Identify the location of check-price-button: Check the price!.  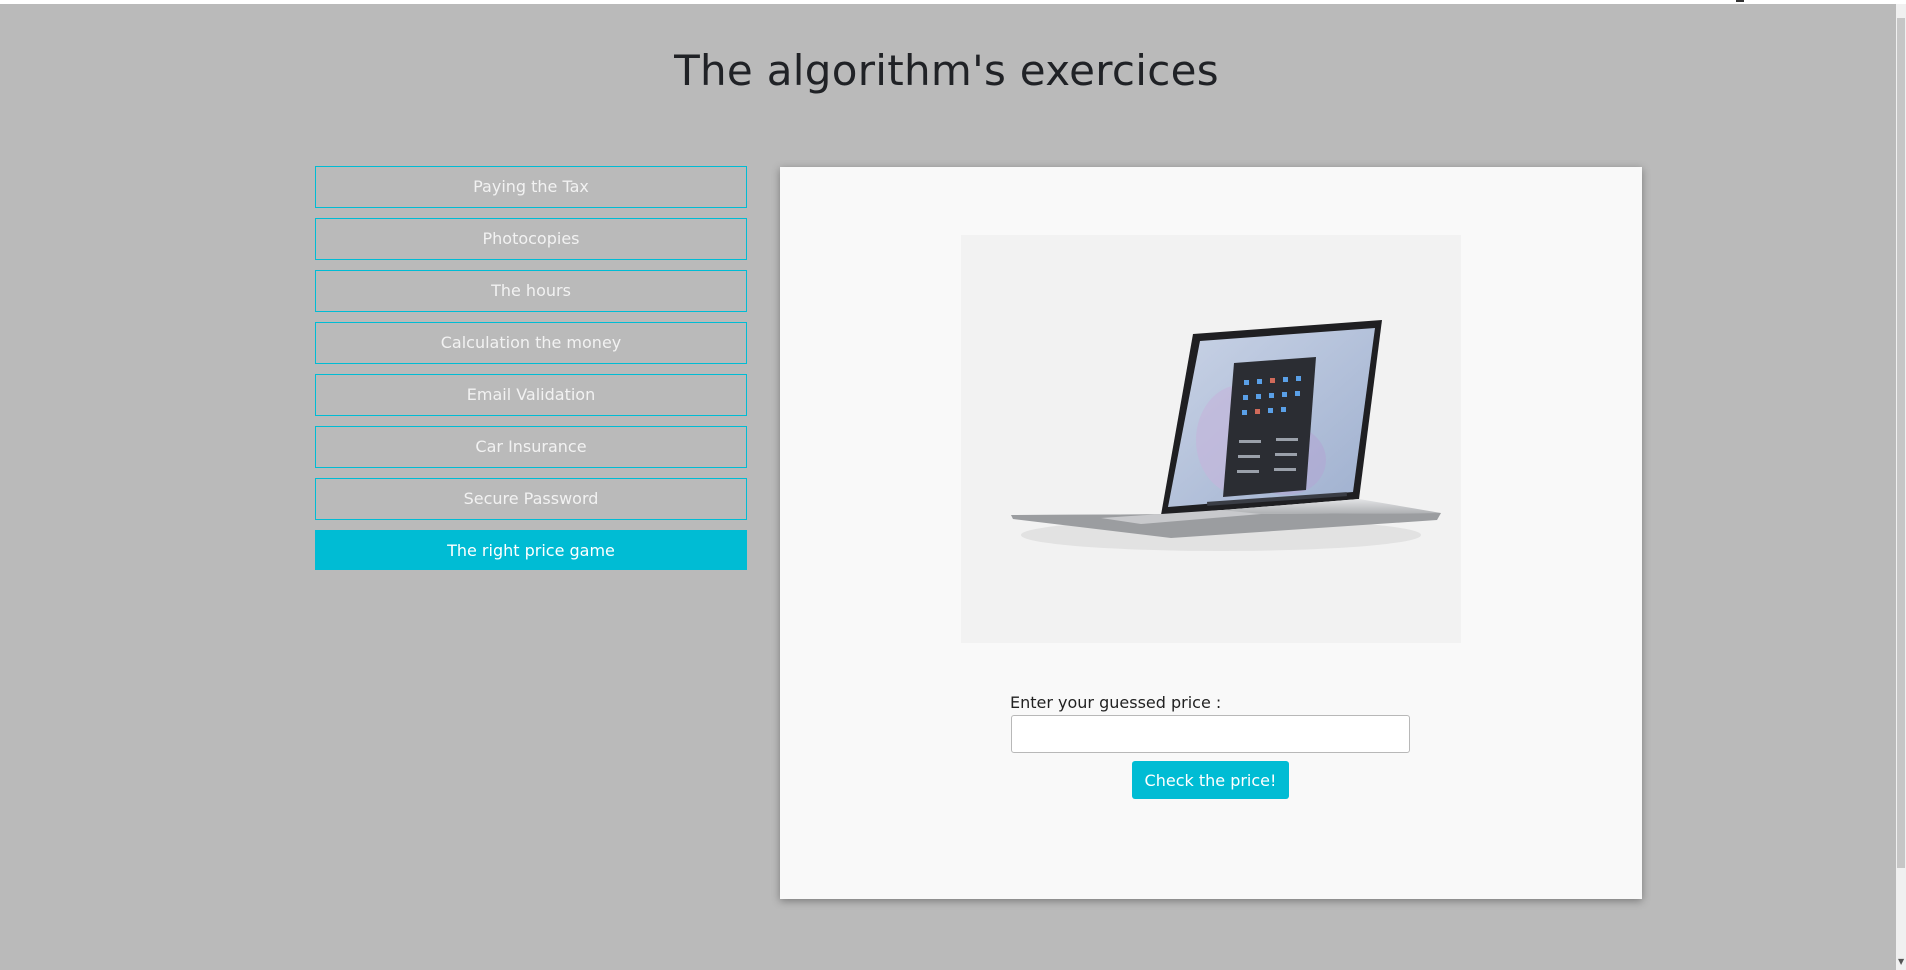
(1210, 780).